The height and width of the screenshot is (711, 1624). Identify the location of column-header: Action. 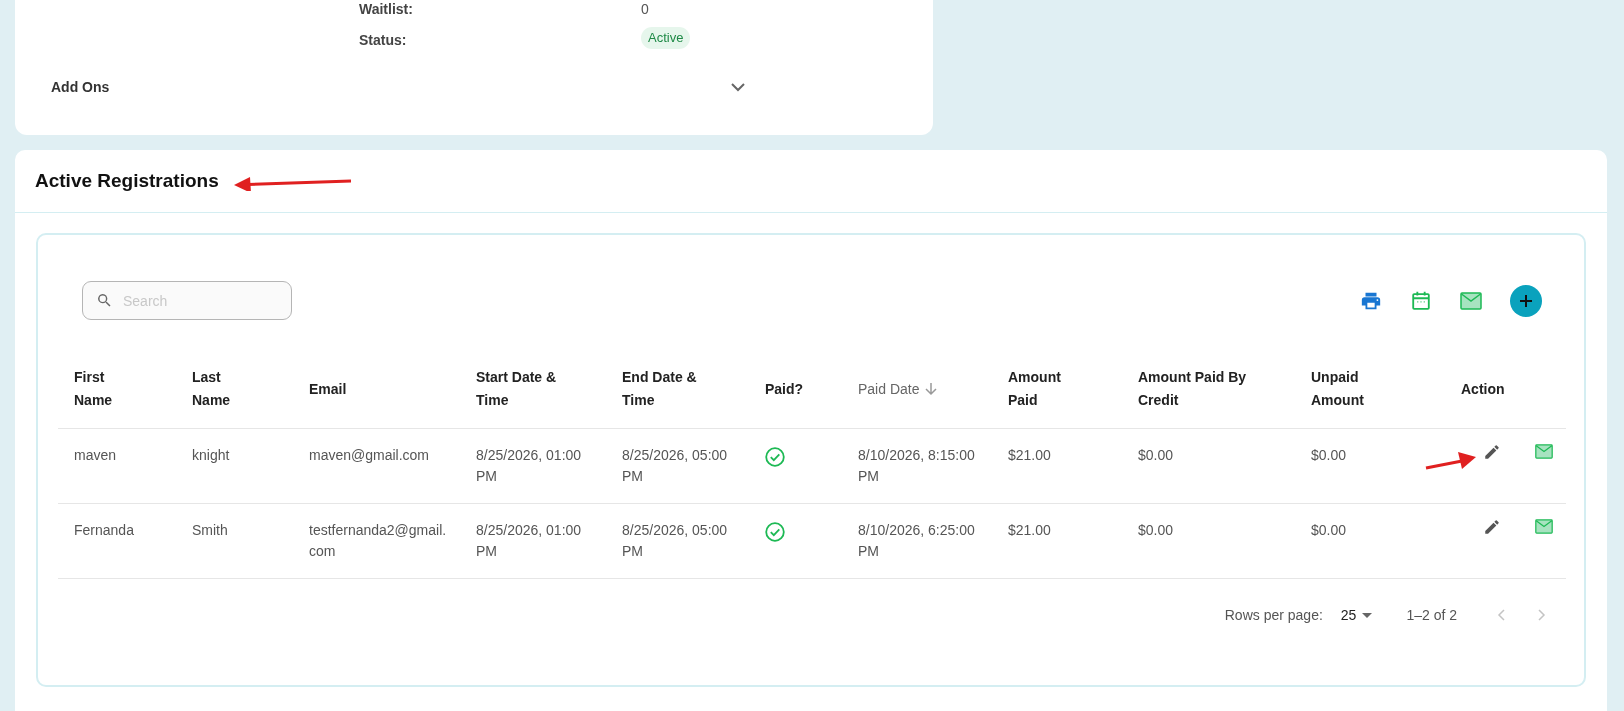
(1483, 389).